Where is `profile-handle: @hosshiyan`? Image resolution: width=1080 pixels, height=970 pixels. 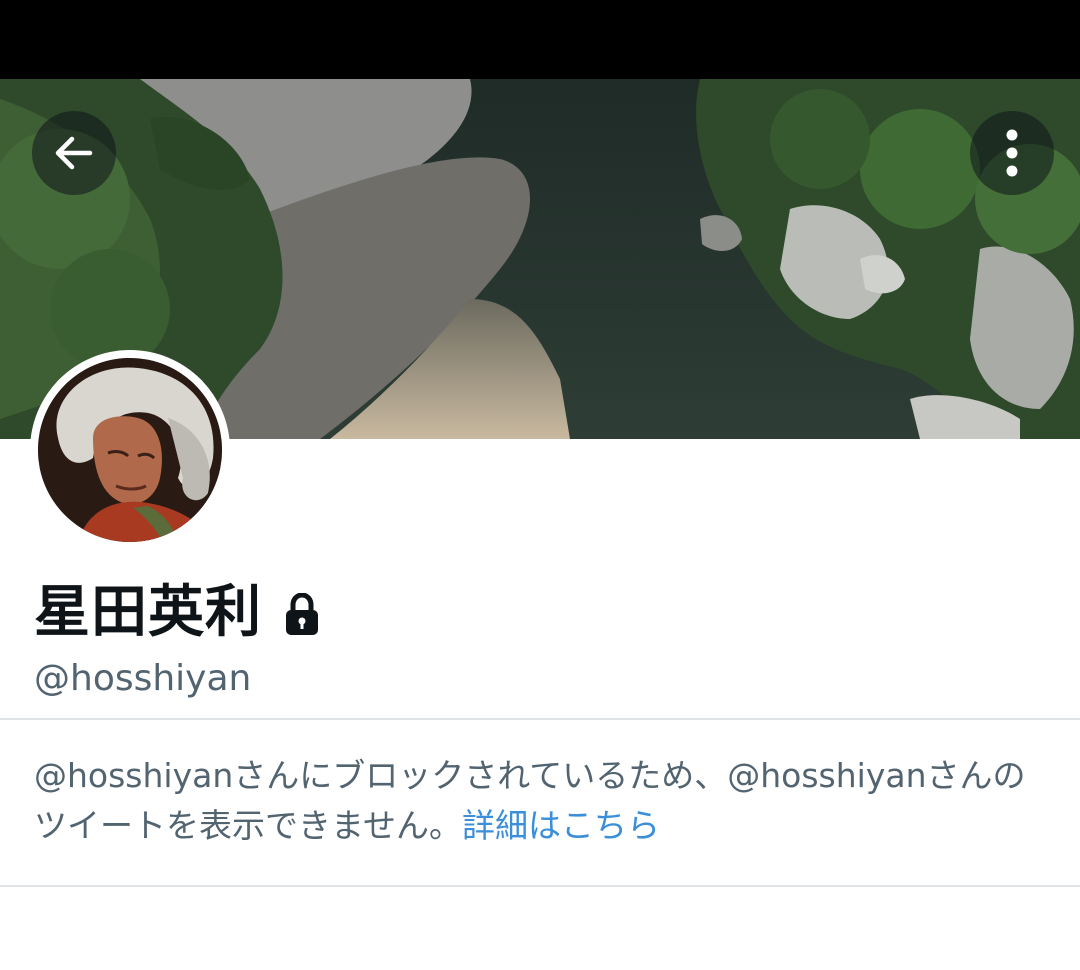
profile-handle: @hosshiyan is located at coordinates (143, 678).